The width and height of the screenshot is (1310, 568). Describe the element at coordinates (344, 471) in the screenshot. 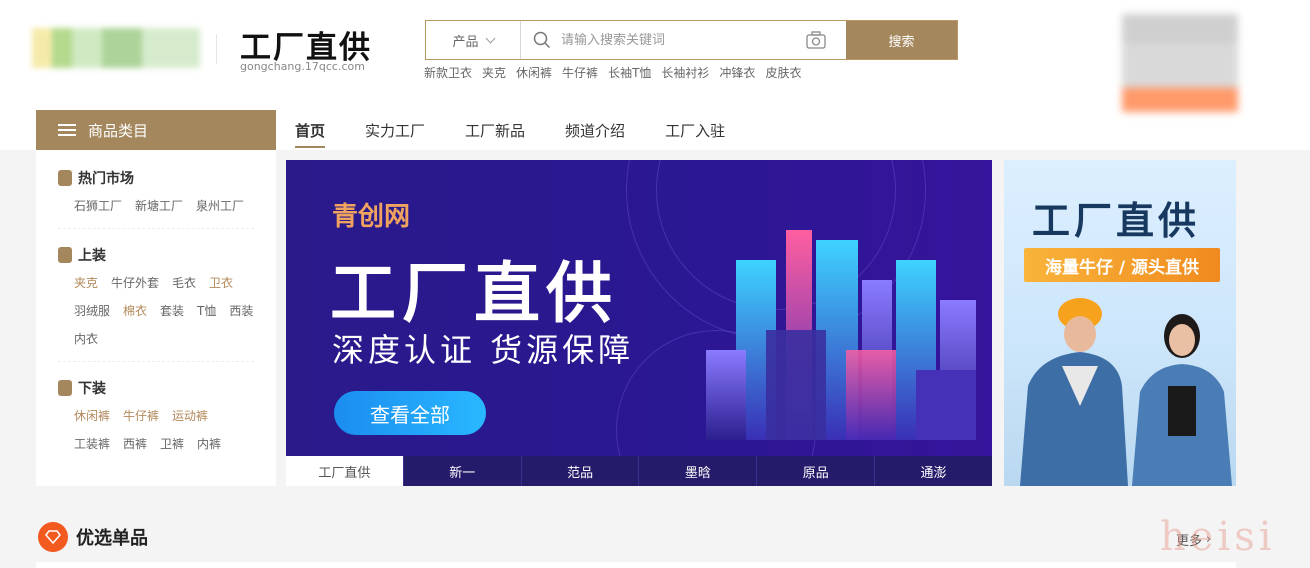

I see `banner-tab: 工厂直供` at that location.